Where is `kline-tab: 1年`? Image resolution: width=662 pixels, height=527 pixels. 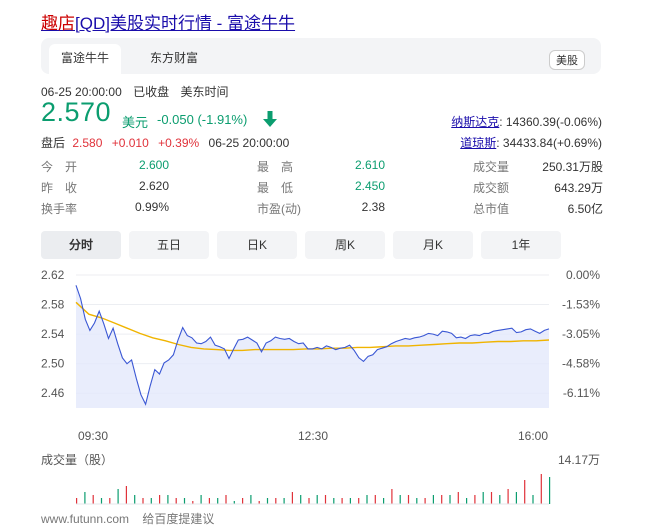 kline-tab: 1年 is located at coordinates (521, 245).